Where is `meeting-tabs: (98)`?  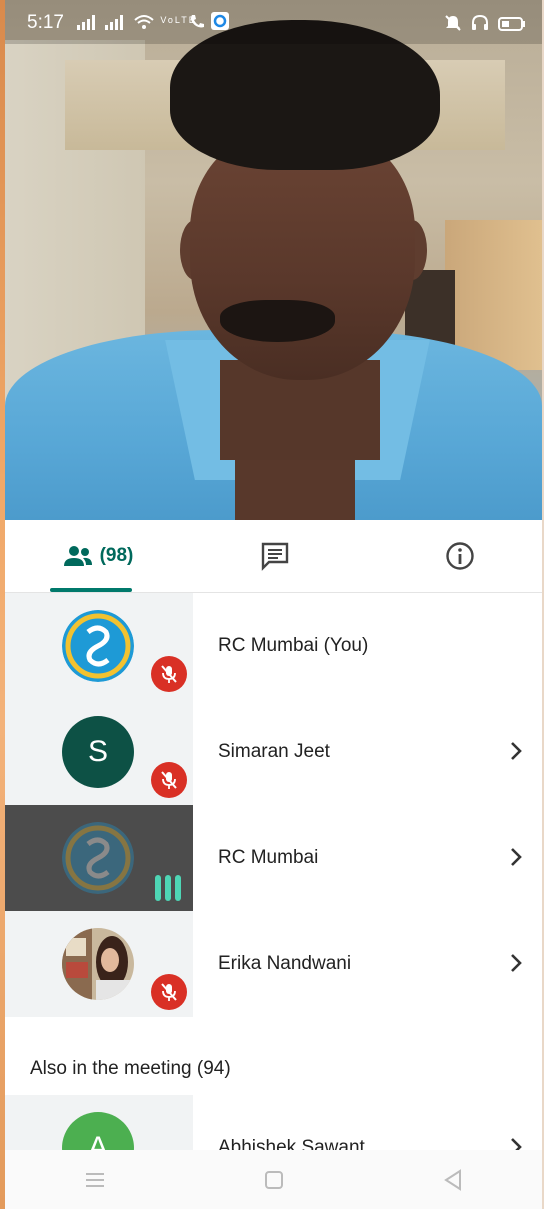 meeting-tabs: (98) is located at coordinates (273, 556).